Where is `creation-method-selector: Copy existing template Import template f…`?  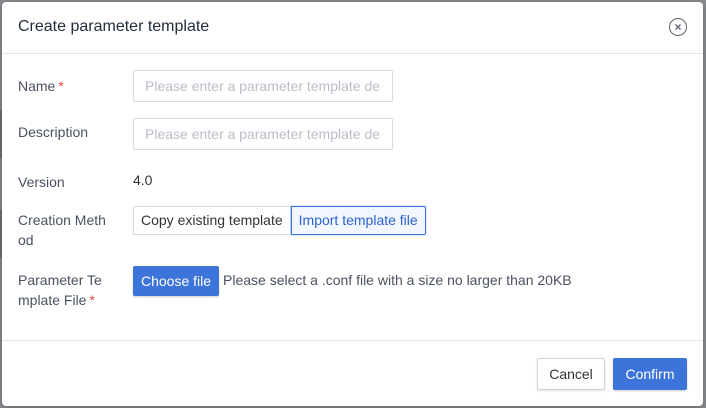 creation-method-selector: Copy existing template Import template f… is located at coordinates (279, 220).